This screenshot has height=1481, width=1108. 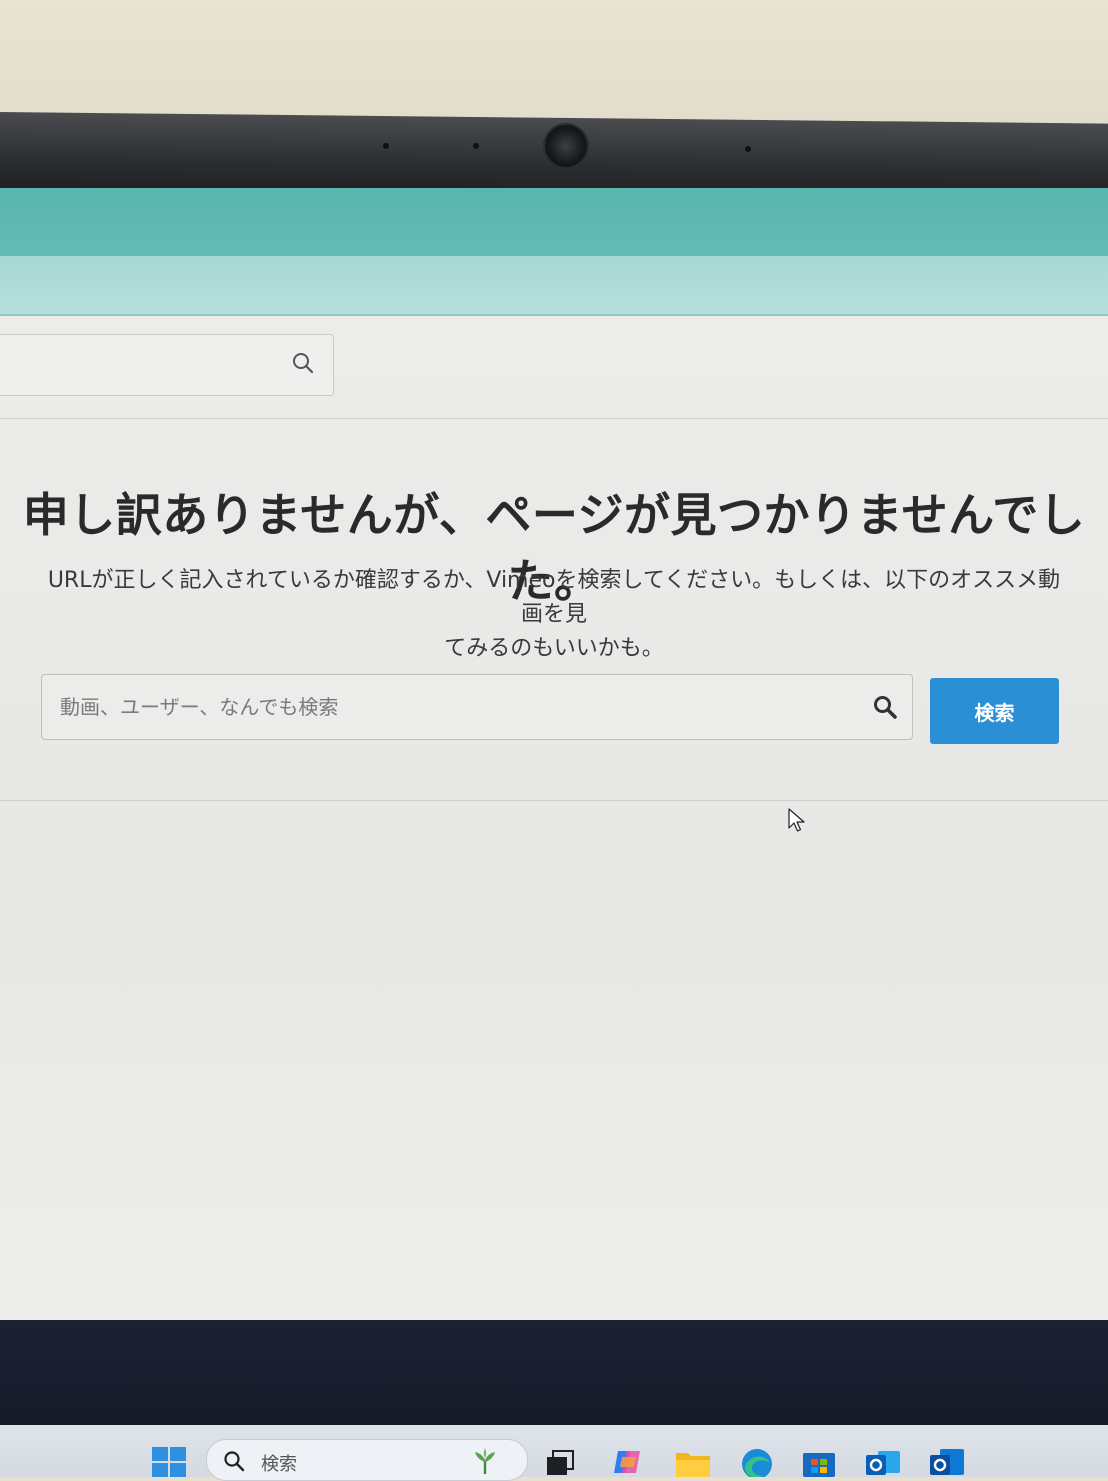 I want to click on search-field, so click(x=477, y=707).